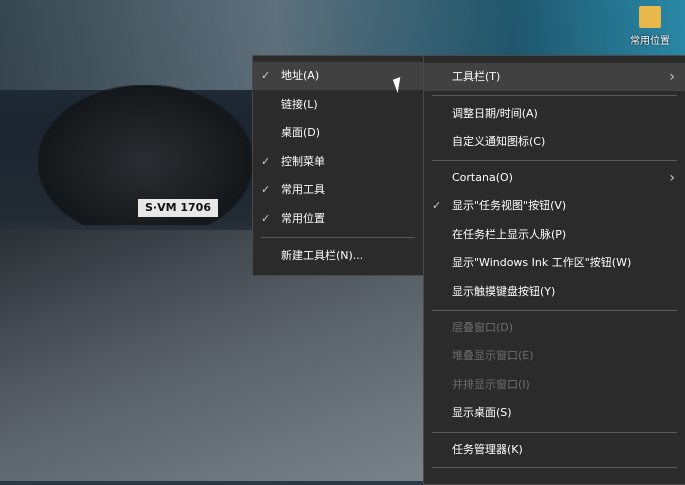  What do you see at coordinates (303, 189) in the screenshot?
I see `item-label: 常用工具` at bounding box center [303, 189].